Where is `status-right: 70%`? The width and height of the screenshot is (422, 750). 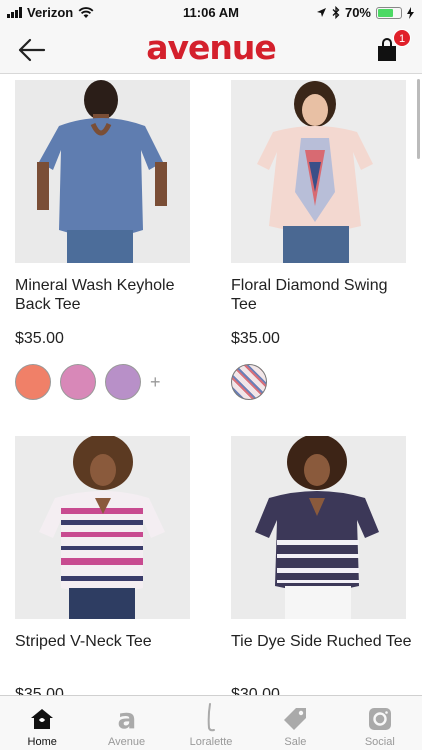 status-right: 70% is located at coordinates (365, 12).